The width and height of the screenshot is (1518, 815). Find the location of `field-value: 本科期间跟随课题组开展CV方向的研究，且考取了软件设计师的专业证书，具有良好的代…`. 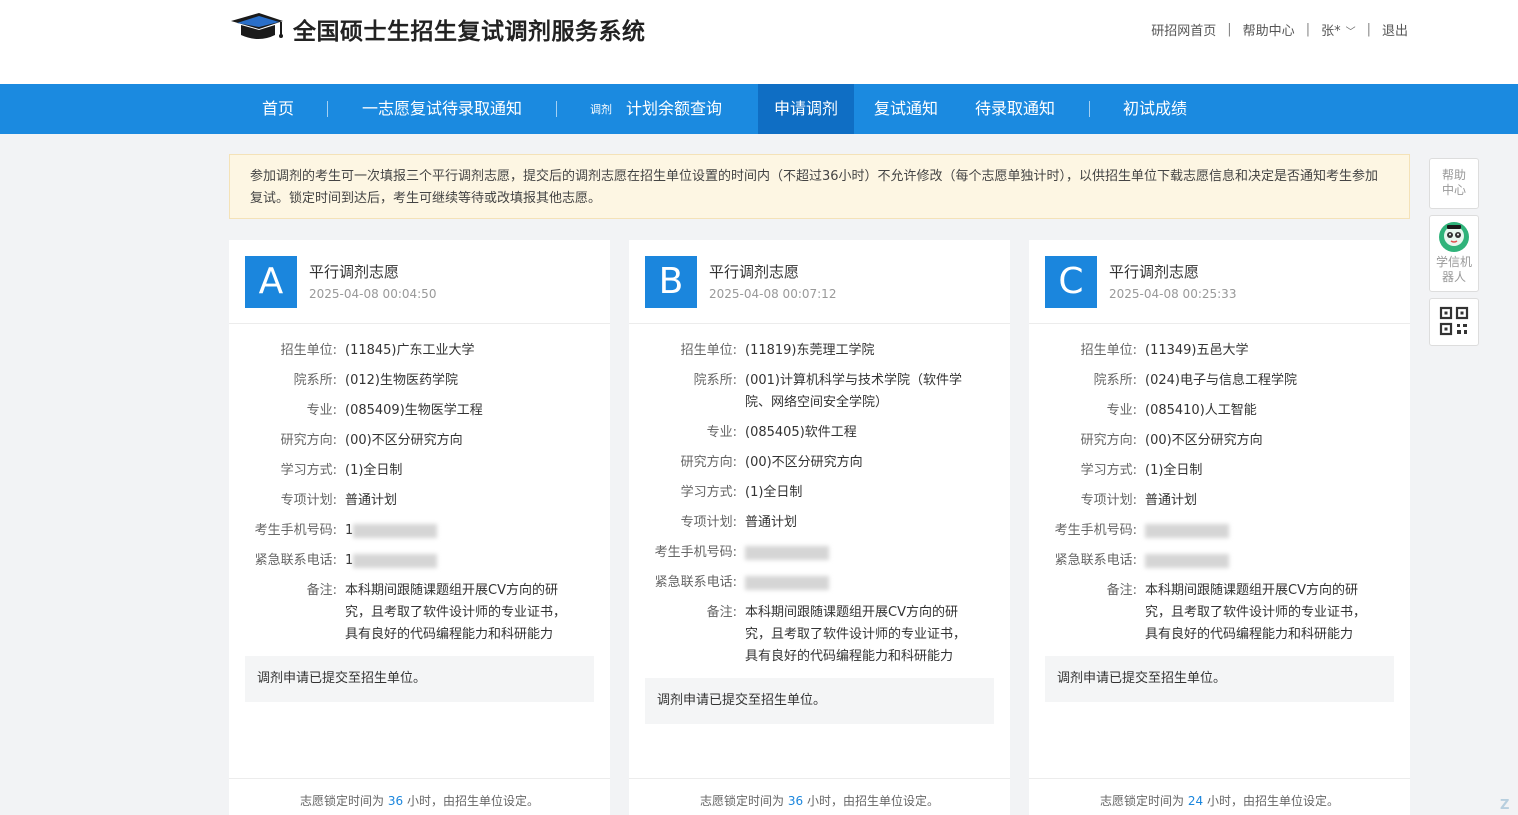

field-value: 本科期间跟随课题组开展CV方向的研究，且考取了软件设计师的专业证书，具有良好的代… is located at coordinates (856, 634).